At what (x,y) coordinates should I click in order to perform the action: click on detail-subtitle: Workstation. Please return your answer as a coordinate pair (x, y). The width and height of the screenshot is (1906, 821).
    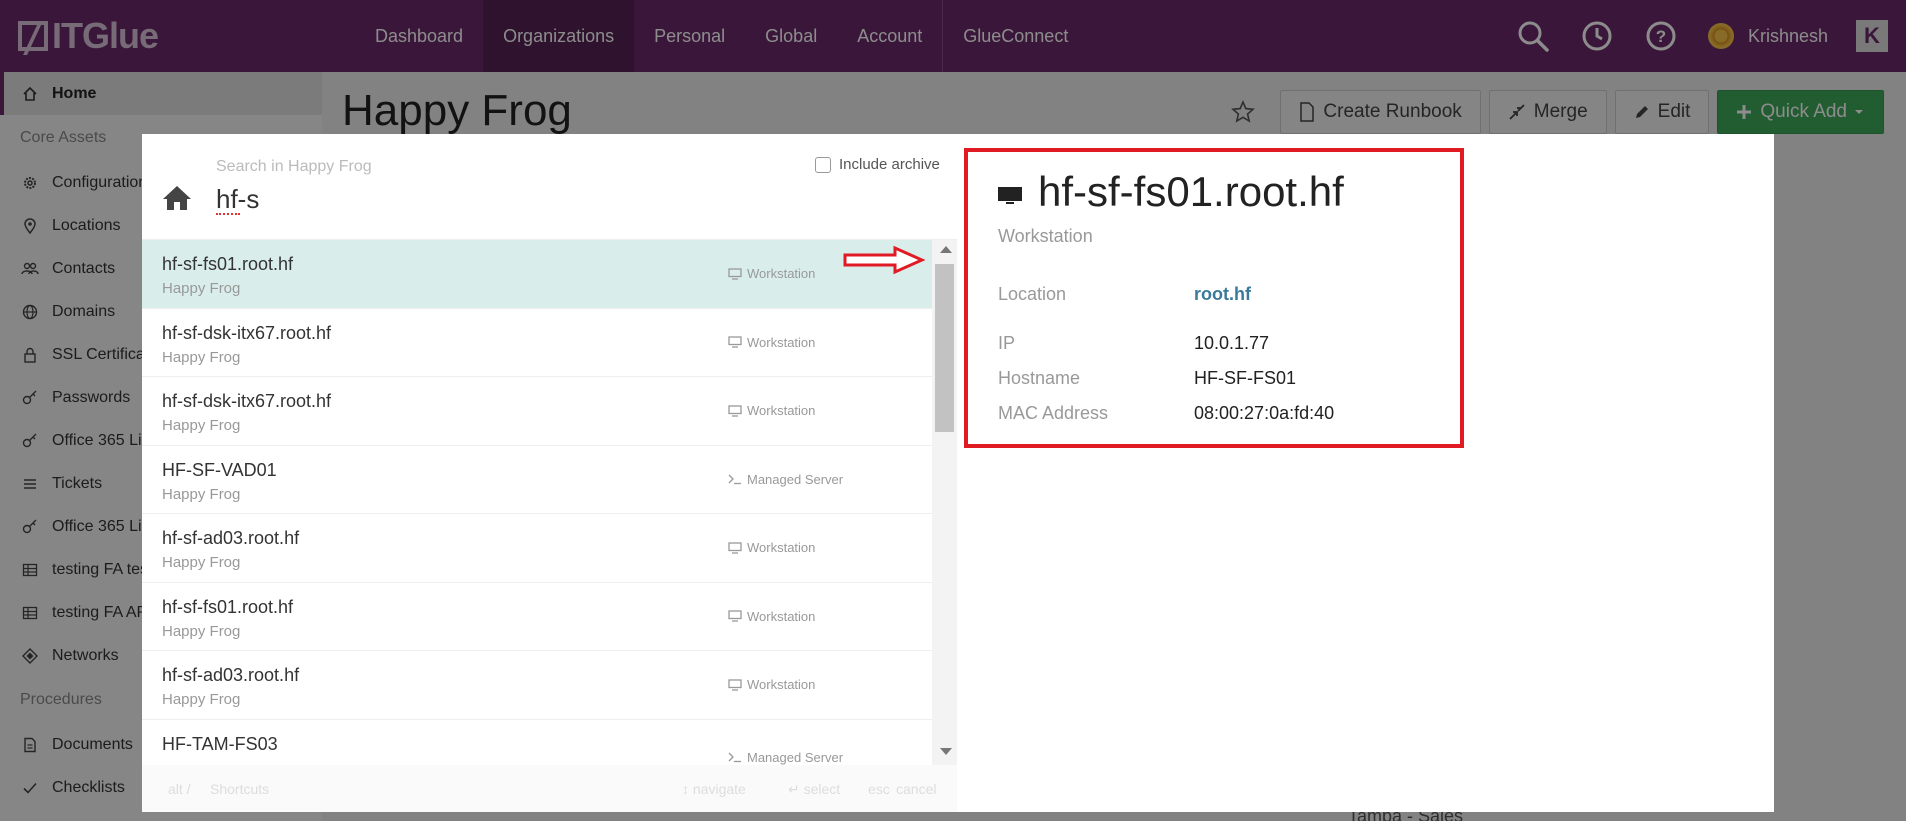
    Looking at the image, I should click on (1045, 236).